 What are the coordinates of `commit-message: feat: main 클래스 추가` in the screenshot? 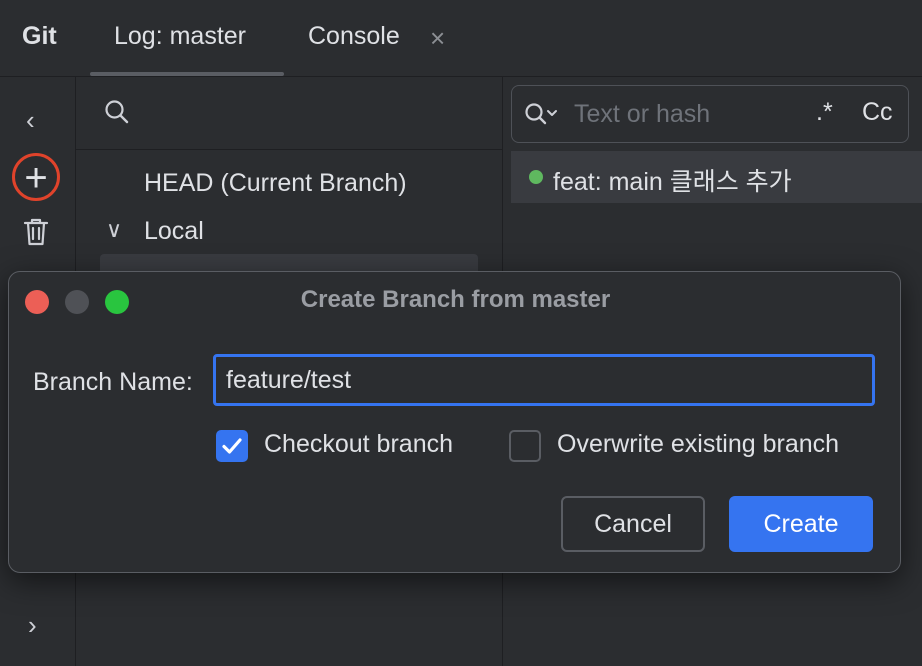 It's located at (672, 182).